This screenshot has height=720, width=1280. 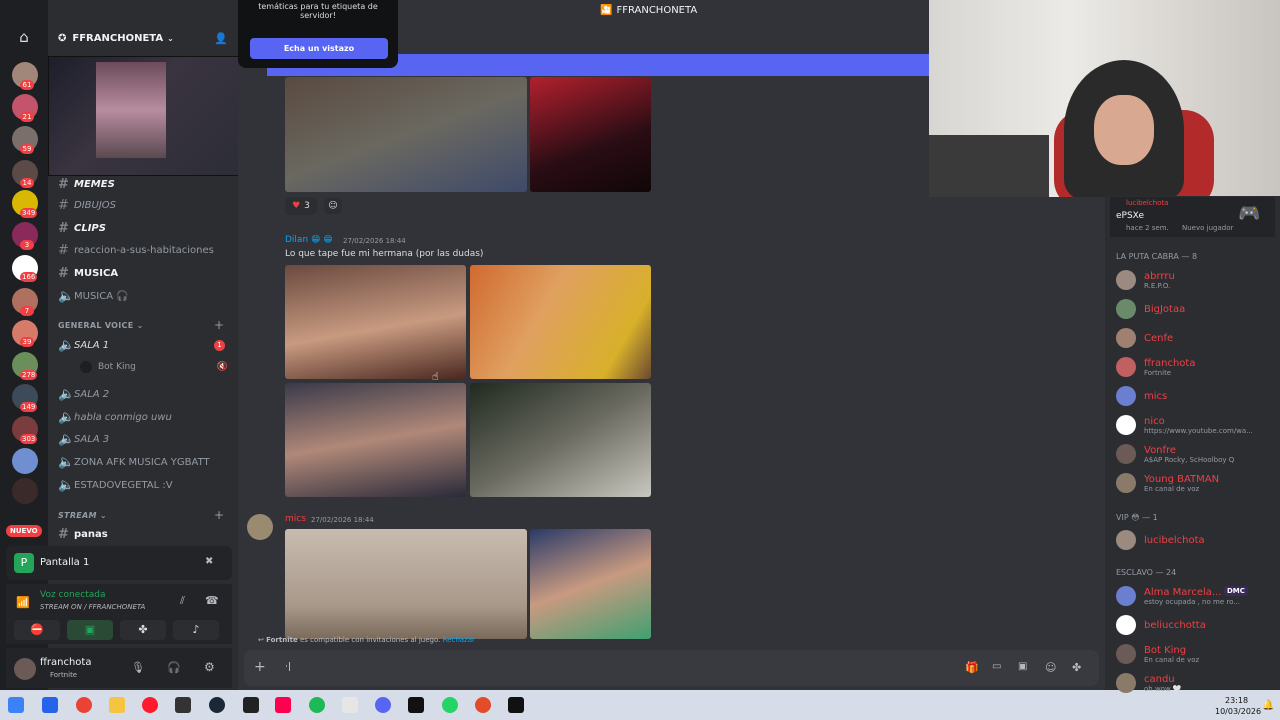 I want to click on dismiss-link: Rechazar, so click(x=459, y=640).